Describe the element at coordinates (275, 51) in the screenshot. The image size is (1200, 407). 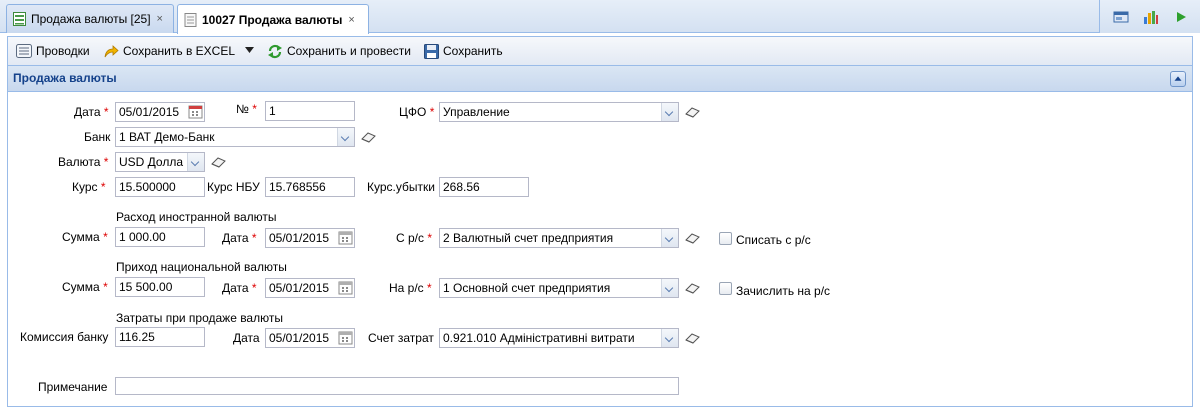
I see `refresh-green-icon` at that location.